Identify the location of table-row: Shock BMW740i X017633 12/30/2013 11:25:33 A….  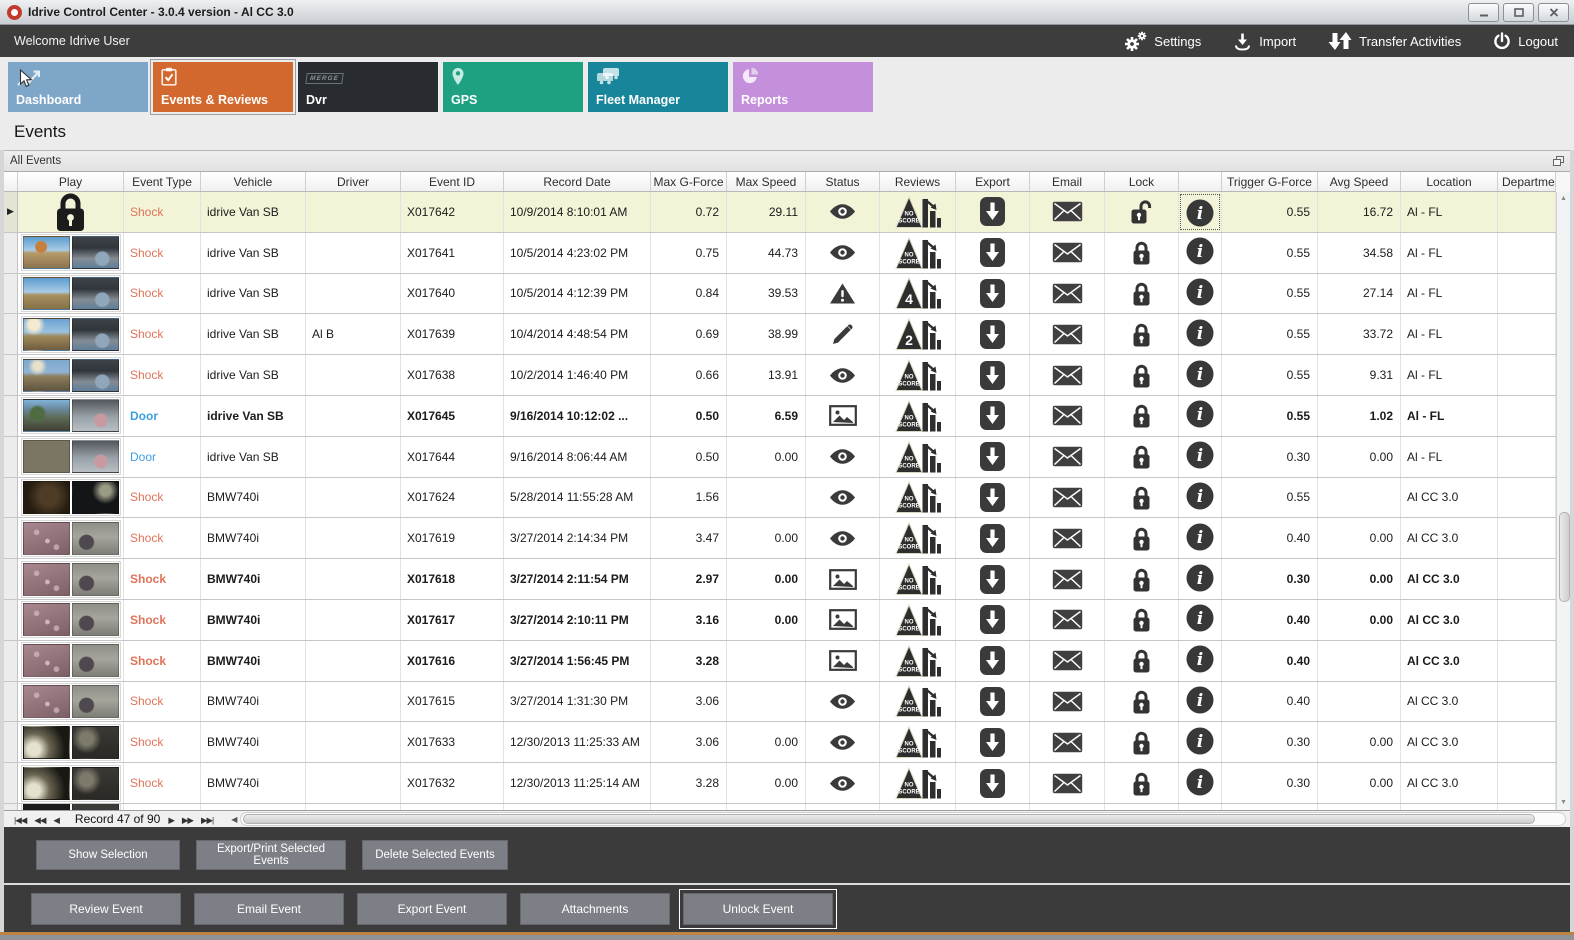
(780, 743).